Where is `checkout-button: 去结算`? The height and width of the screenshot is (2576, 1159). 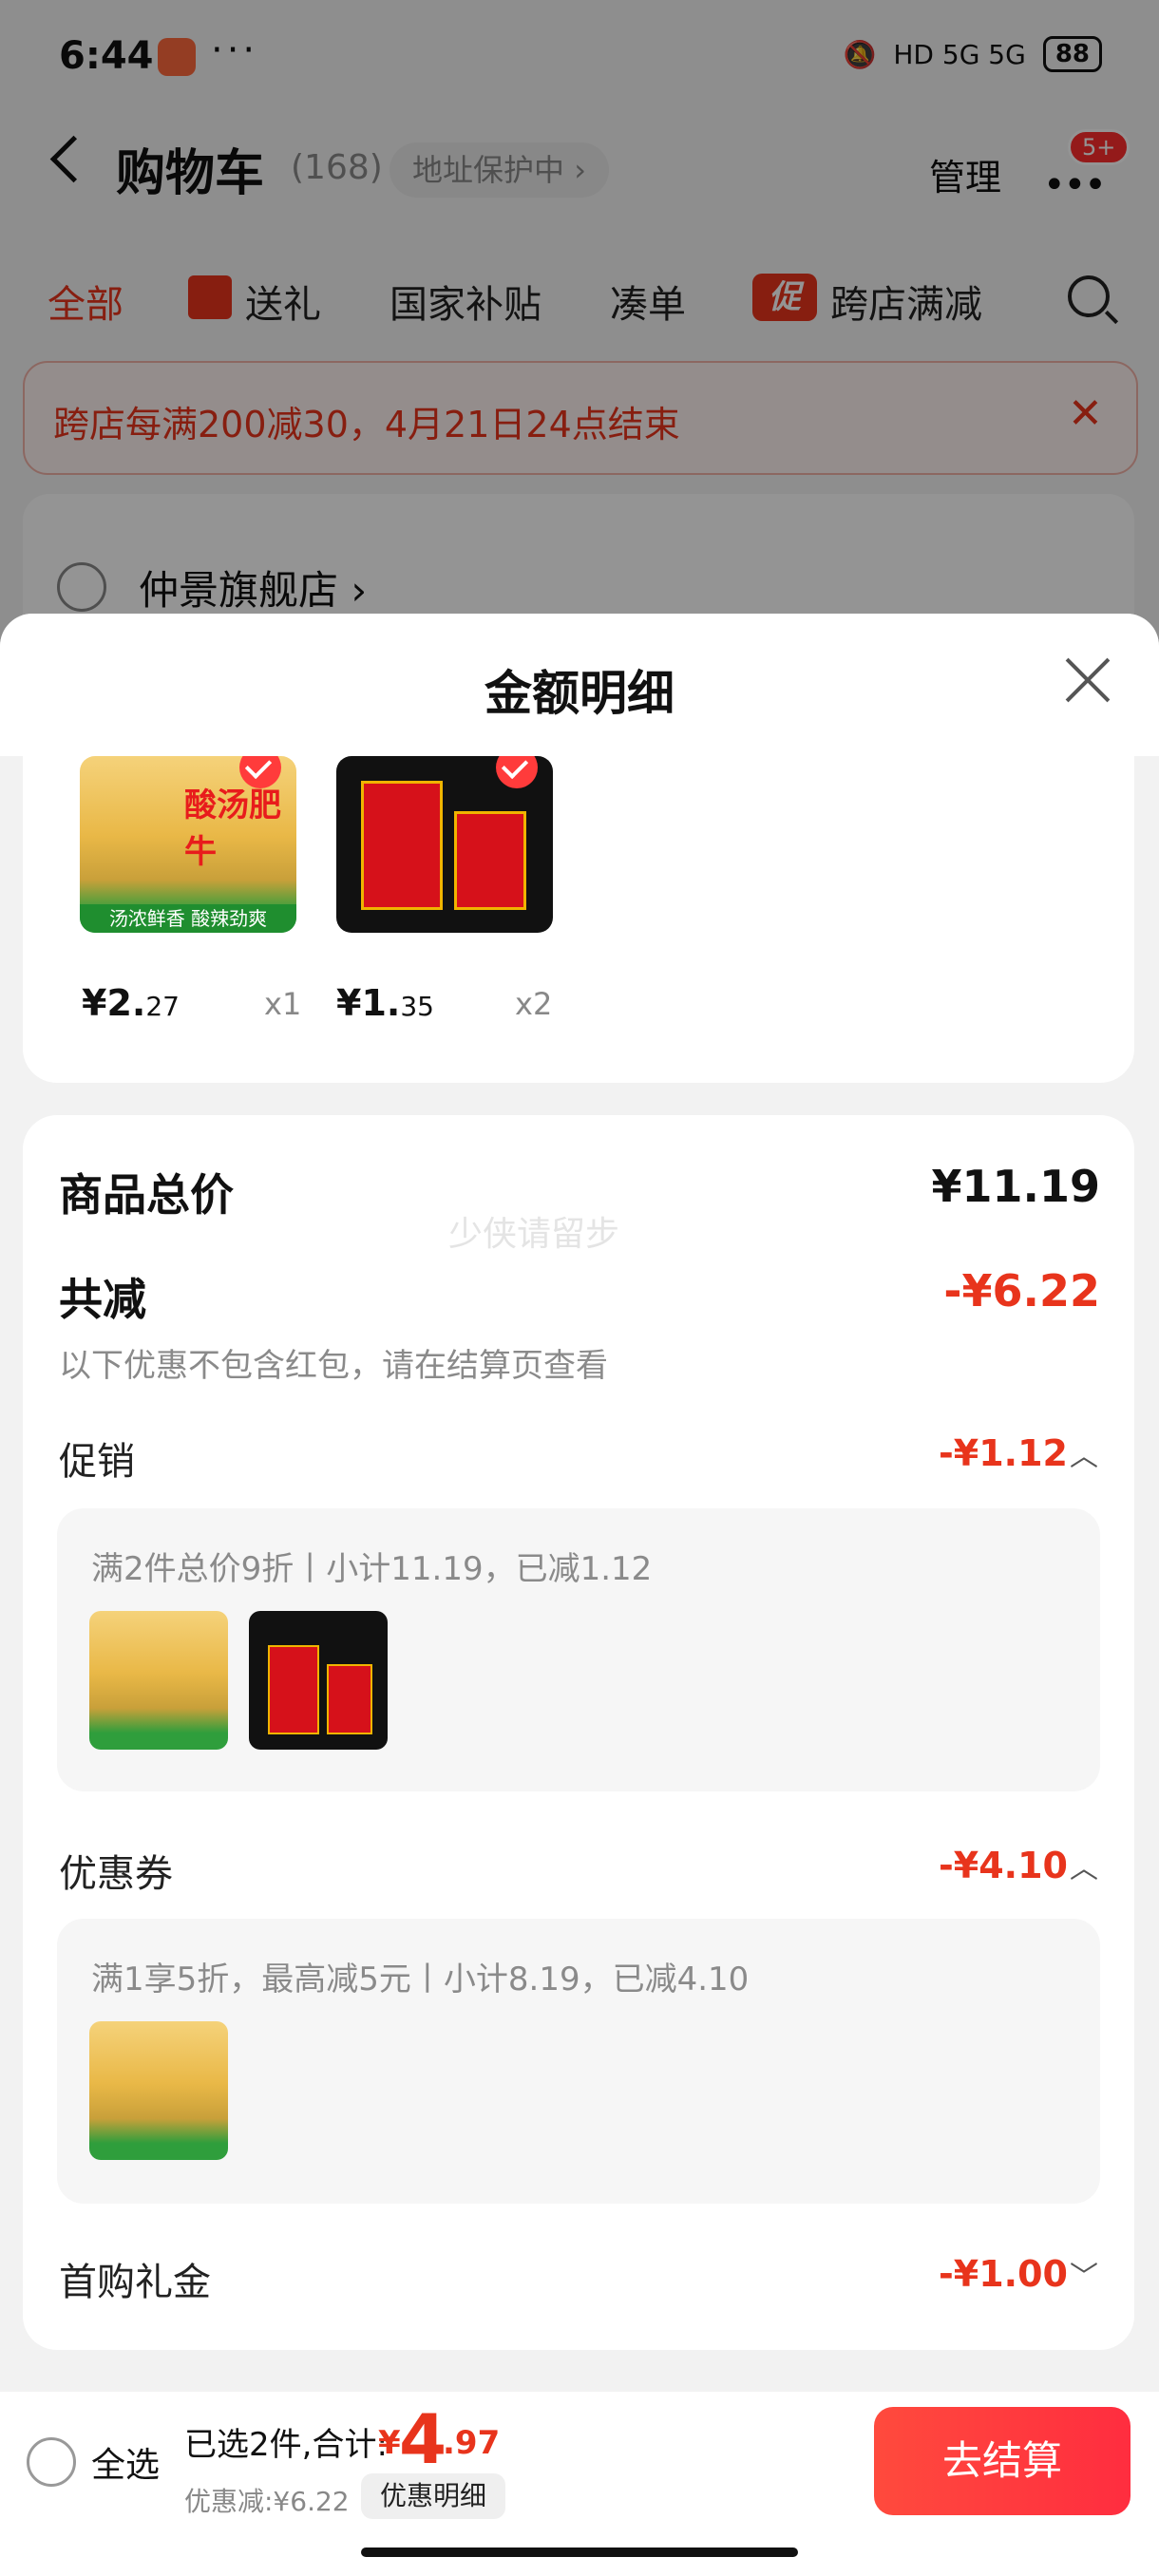
checkout-button: 去结算 is located at coordinates (1002, 2461).